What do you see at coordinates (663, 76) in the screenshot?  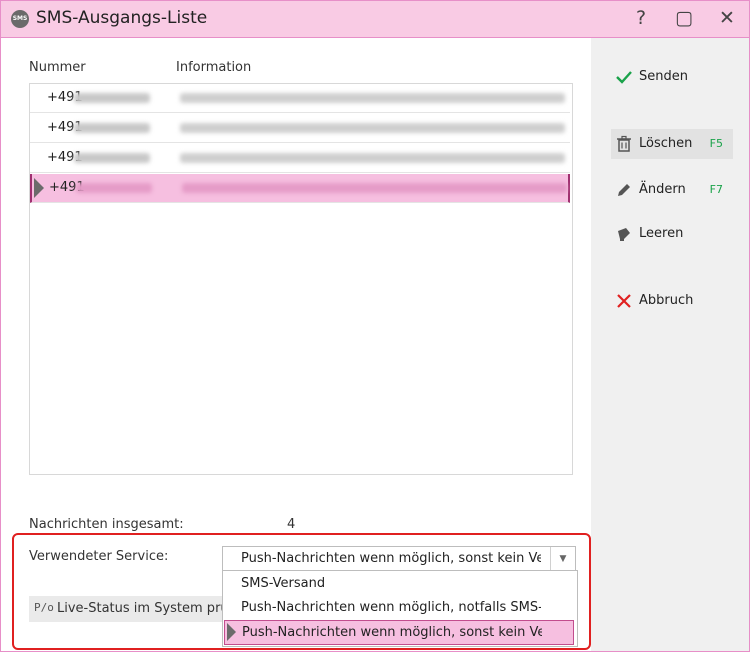 I see `send-label: Senden` at bounding box center [663, 76].